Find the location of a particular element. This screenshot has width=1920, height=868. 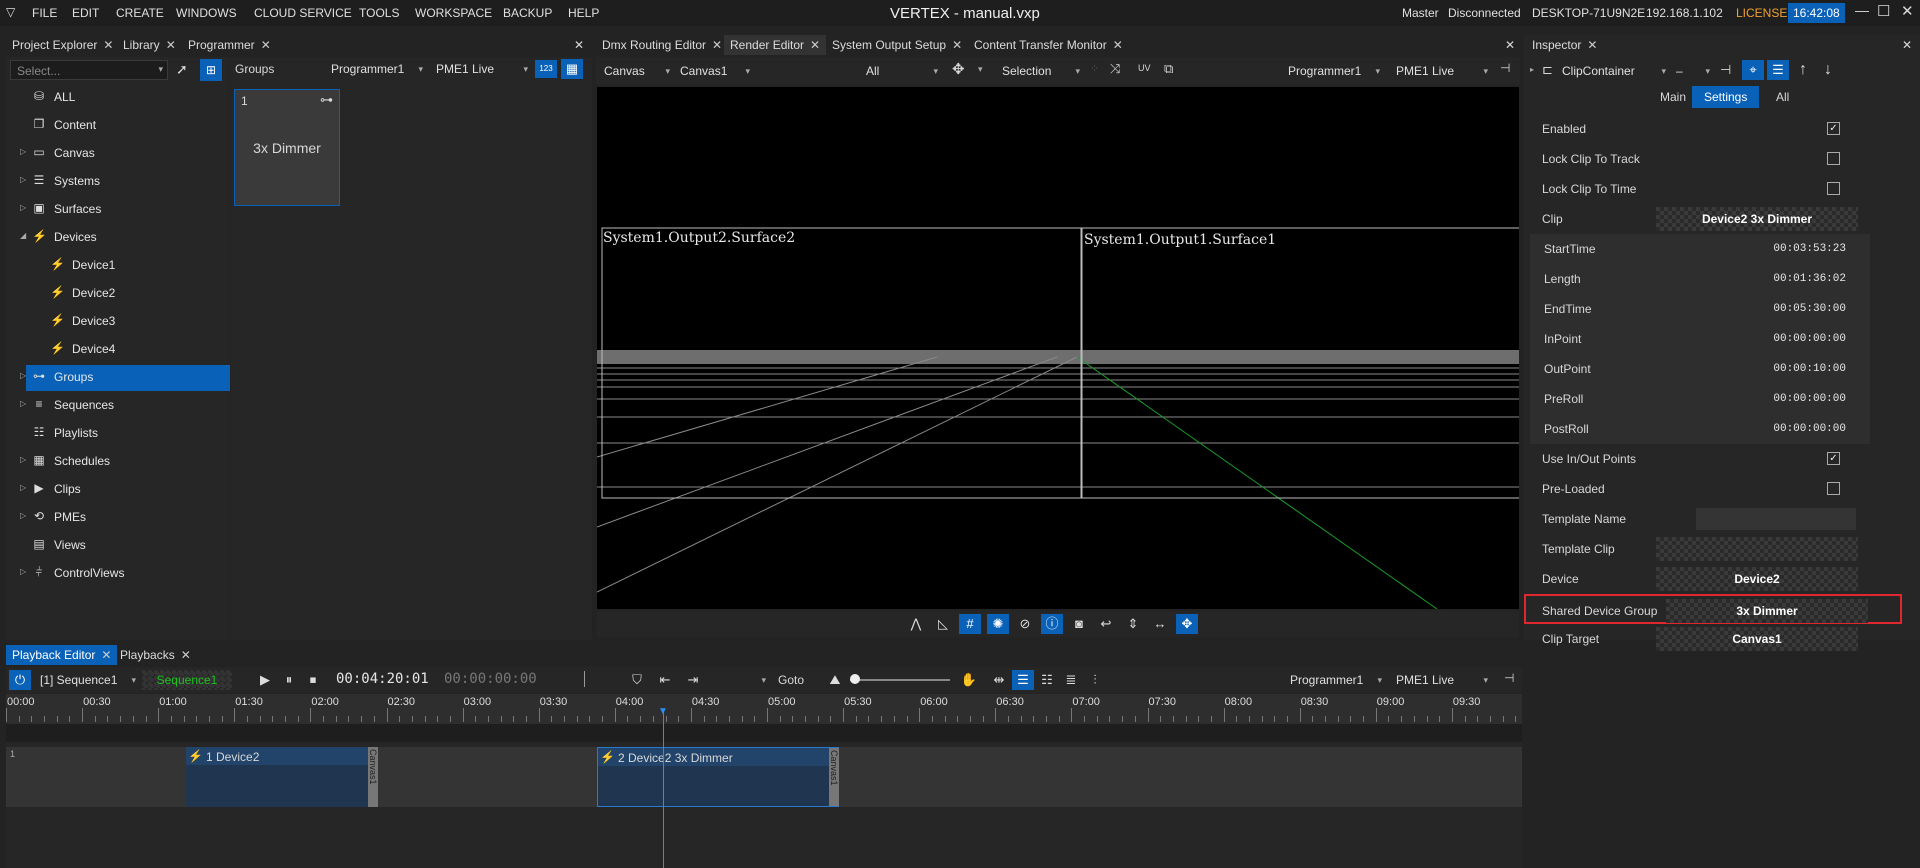

play-icon: ▶ is located at coordinates (265, 680).